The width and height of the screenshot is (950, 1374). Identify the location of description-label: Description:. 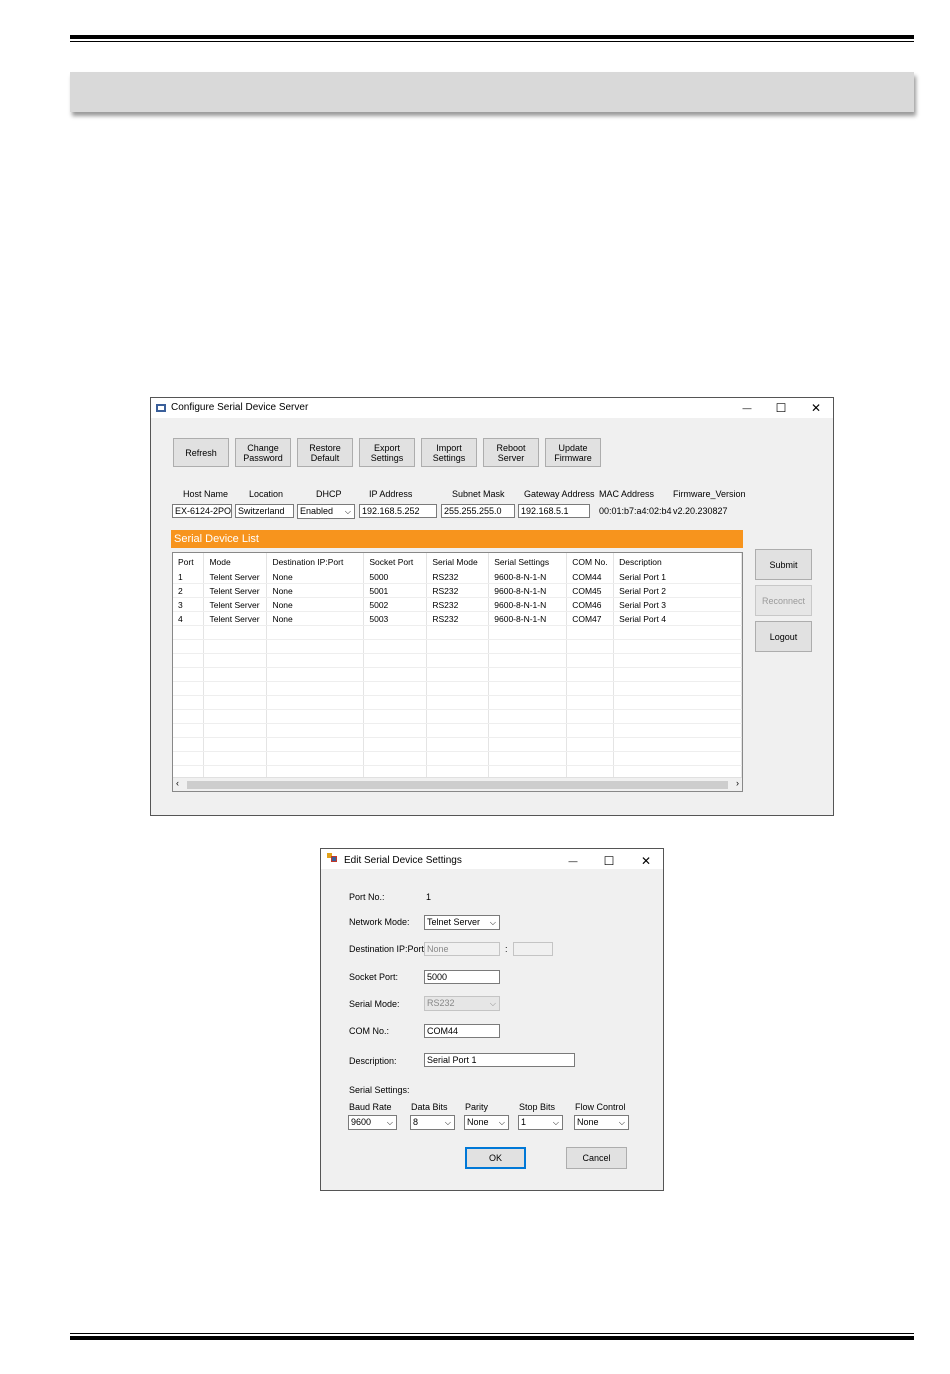
(373, 1061).